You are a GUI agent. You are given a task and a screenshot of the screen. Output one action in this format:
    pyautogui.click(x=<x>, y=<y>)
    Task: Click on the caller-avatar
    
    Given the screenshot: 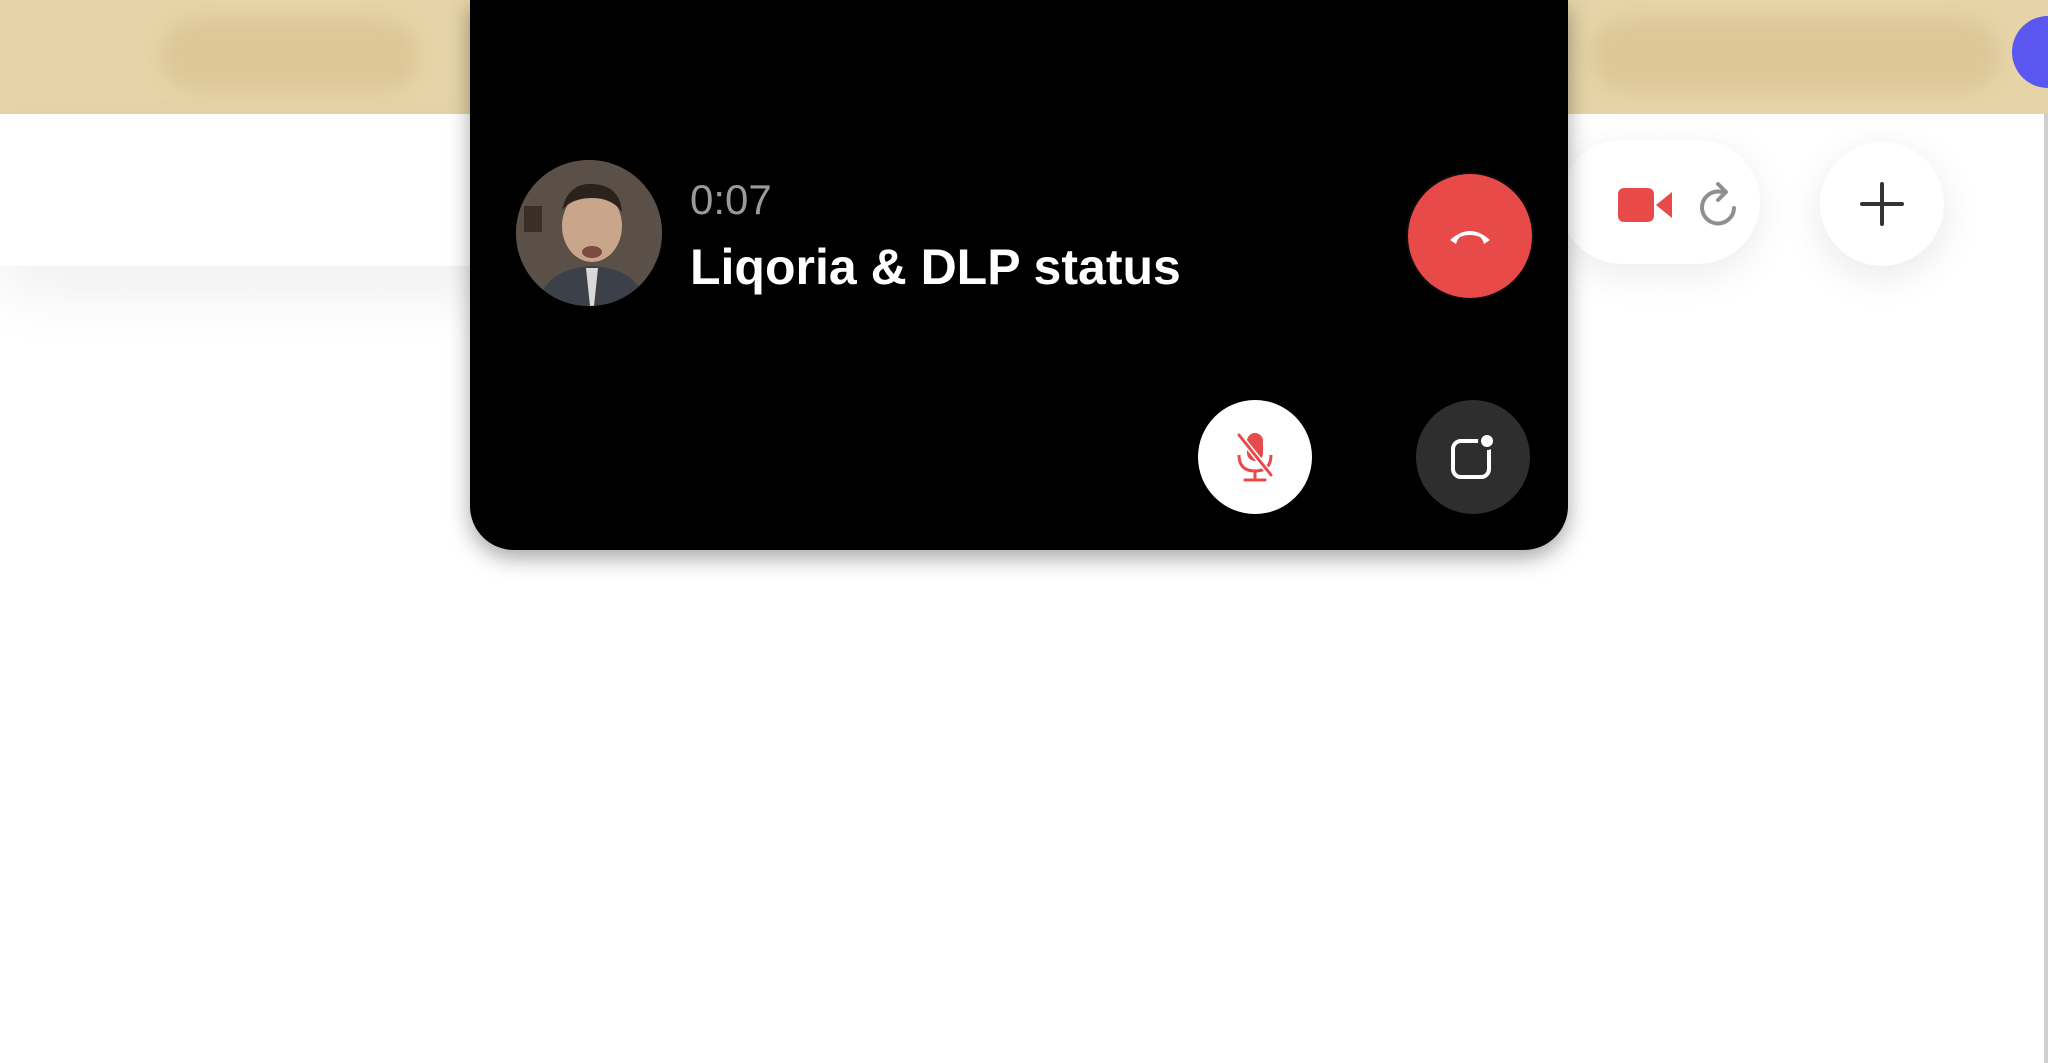 What is the action you would take?
    pyautogui.click(x=589, y=233)
    